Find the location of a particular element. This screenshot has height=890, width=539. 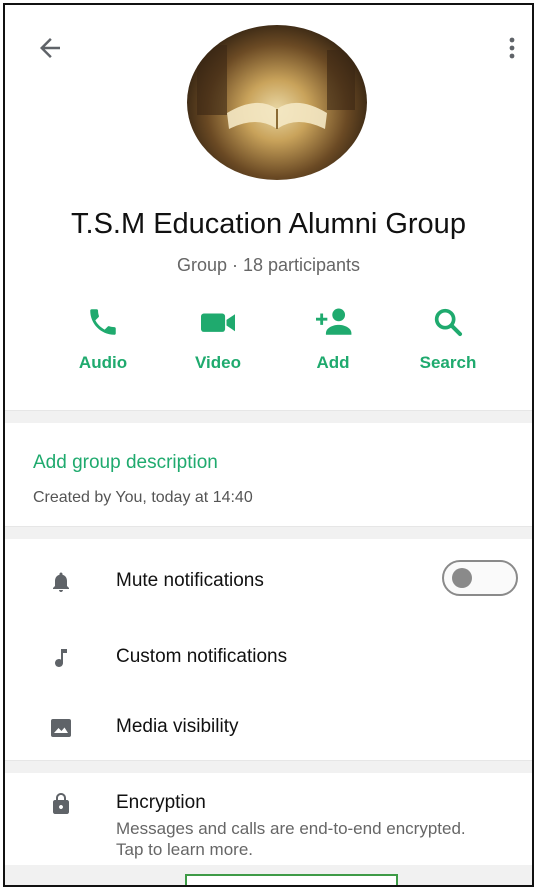

group-avatar is located at coordinates (277, 102).